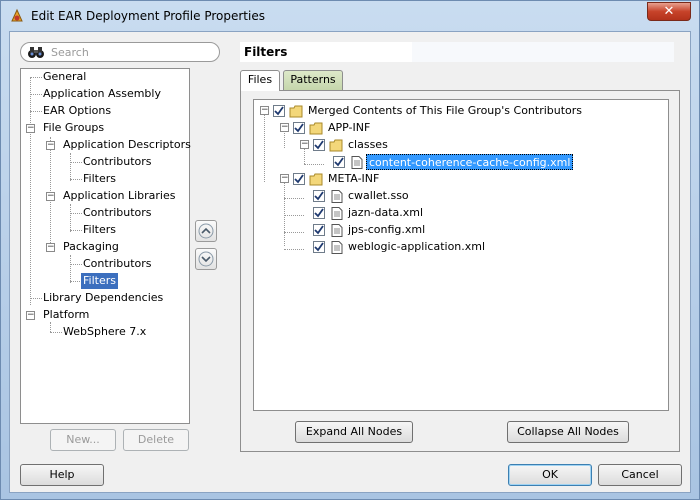  Describe the element at coordinates (127, 145) in the screenshot. I see `nav-item-application-descriptors: Application Descriptors` at that location.